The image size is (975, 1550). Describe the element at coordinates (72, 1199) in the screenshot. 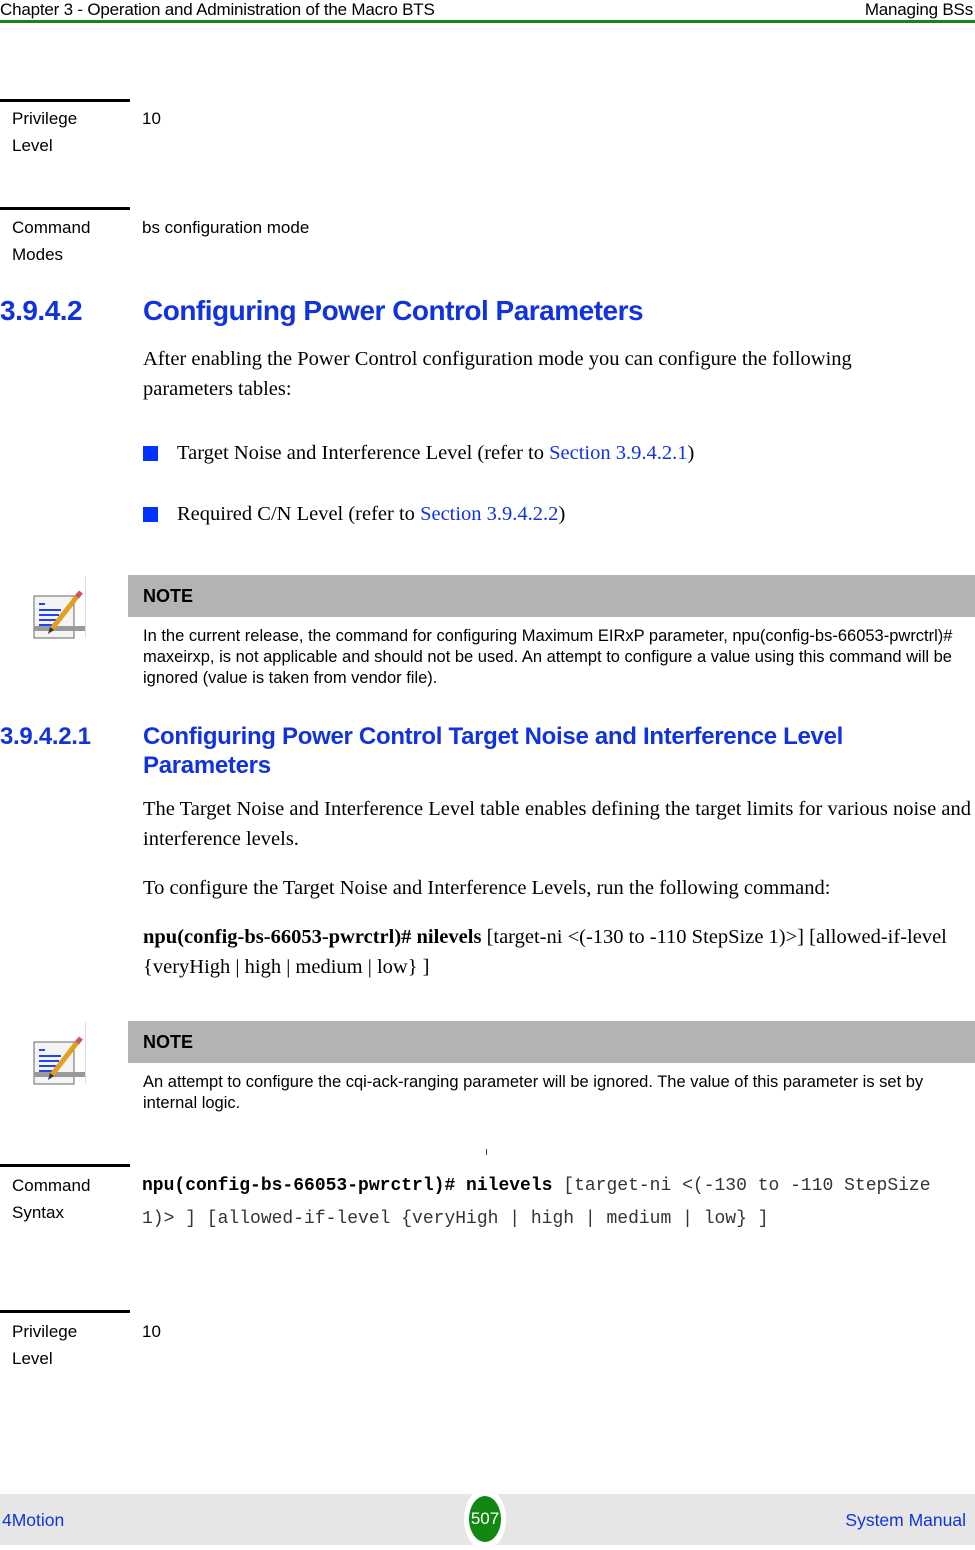

I see `command-syntax-label: Command Syntax` at that location.